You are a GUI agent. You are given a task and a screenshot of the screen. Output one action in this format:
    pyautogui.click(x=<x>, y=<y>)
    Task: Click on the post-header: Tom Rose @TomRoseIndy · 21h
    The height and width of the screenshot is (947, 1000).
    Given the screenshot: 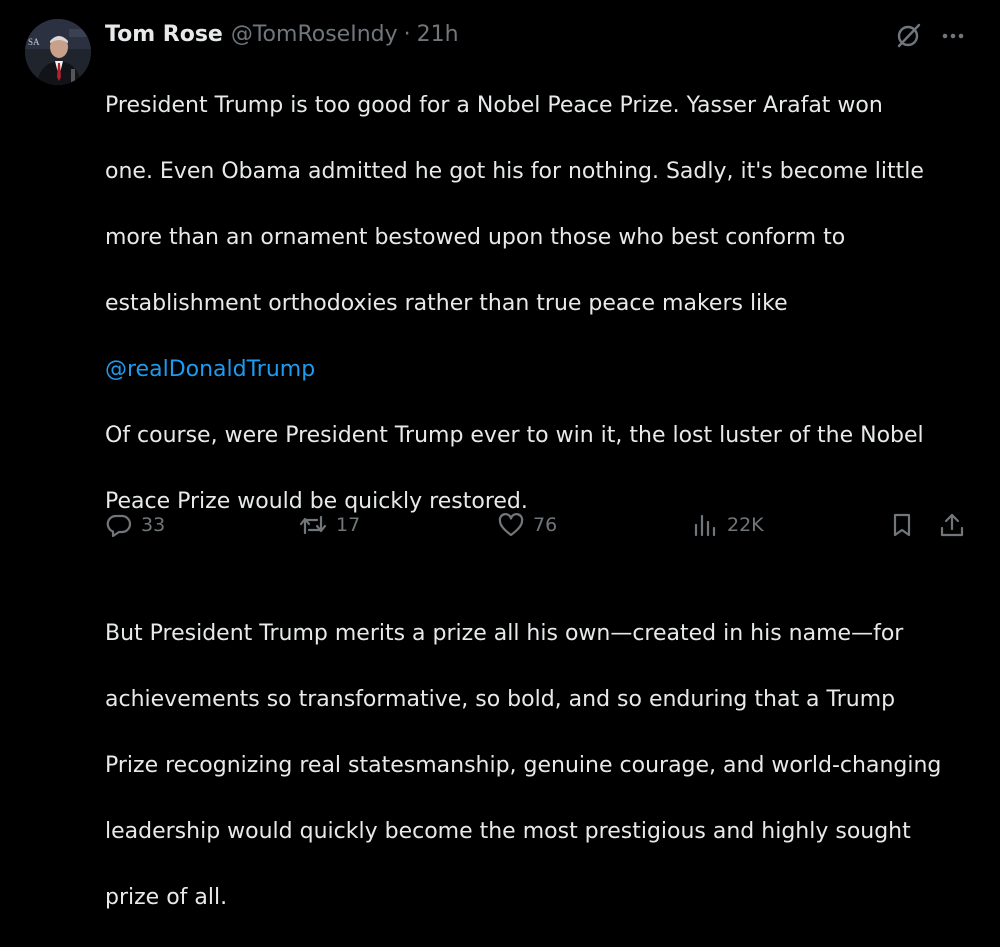 What is the action you would take?
    pyautogui.click(x=282, y=35)
    